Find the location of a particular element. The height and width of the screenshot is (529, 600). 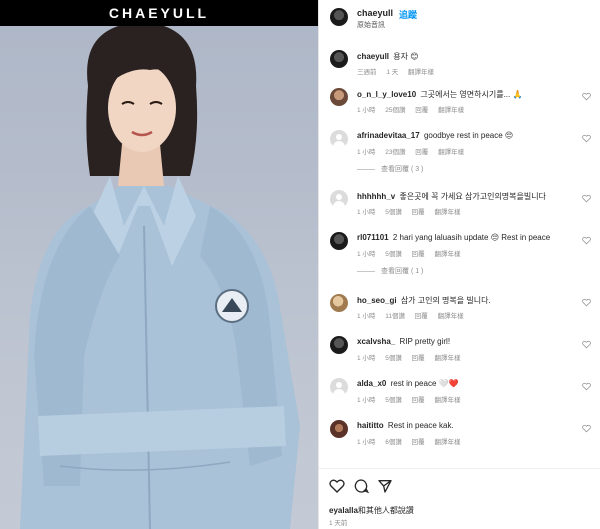

comment-text: xcalvsha_ RIP pretty girl! is located at coordinates (404, 341).